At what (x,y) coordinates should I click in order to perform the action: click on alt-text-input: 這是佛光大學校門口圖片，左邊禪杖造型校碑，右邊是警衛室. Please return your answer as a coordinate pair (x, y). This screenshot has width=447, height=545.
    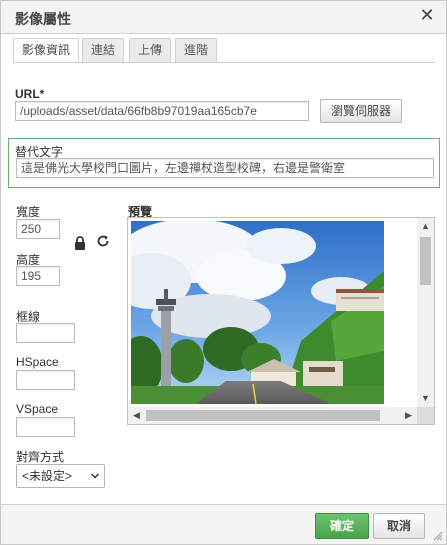
    Looking at the image, I should click on (225, 168).